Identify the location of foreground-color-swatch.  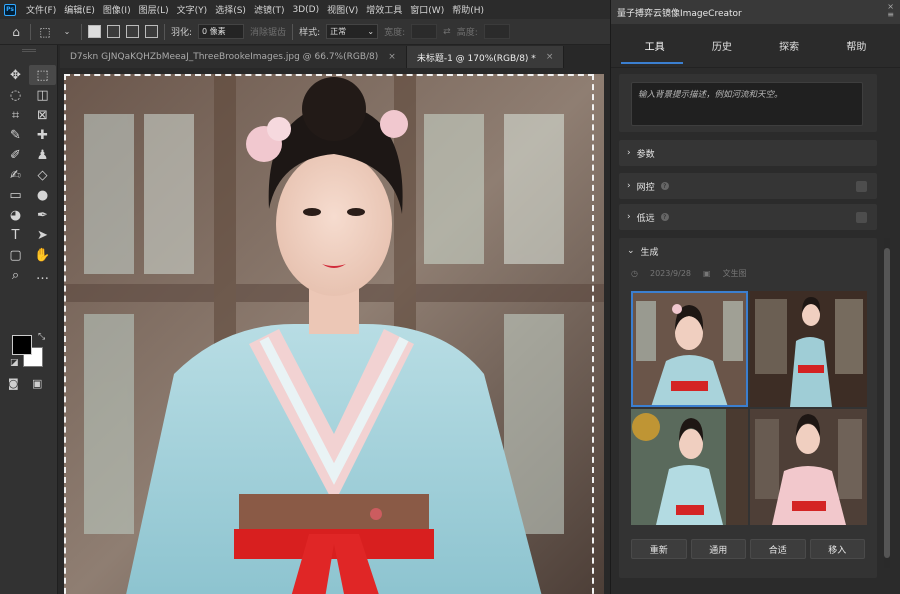
(22, 345).